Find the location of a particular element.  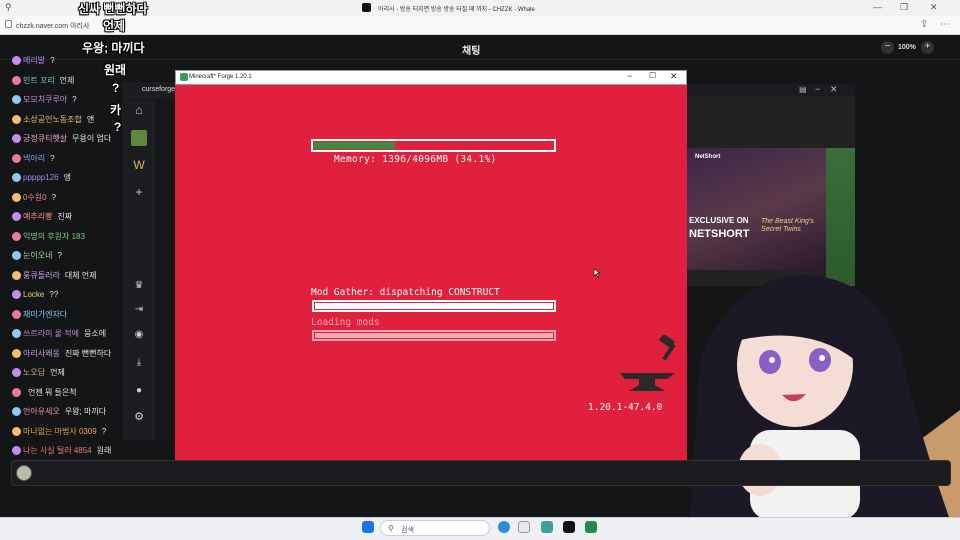

crown-icon: ♛ is located at coordinates (139, 285).